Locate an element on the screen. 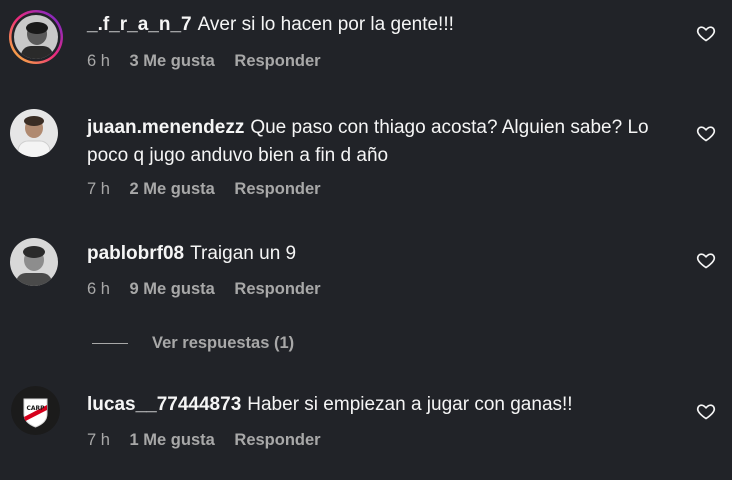 This screenshot has height=480, width=732. likes-count: 2 Me gusta is located at coordinates (172, 189).